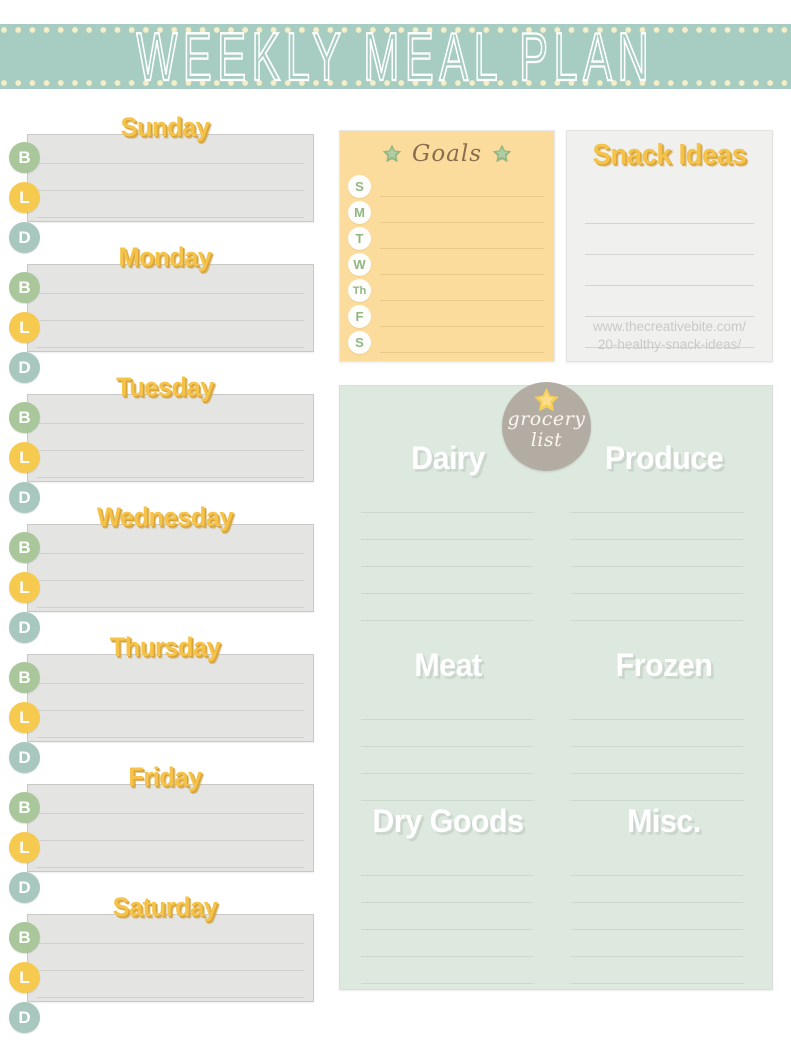  I want to click on grocery-section-lines, so click(447, 553).